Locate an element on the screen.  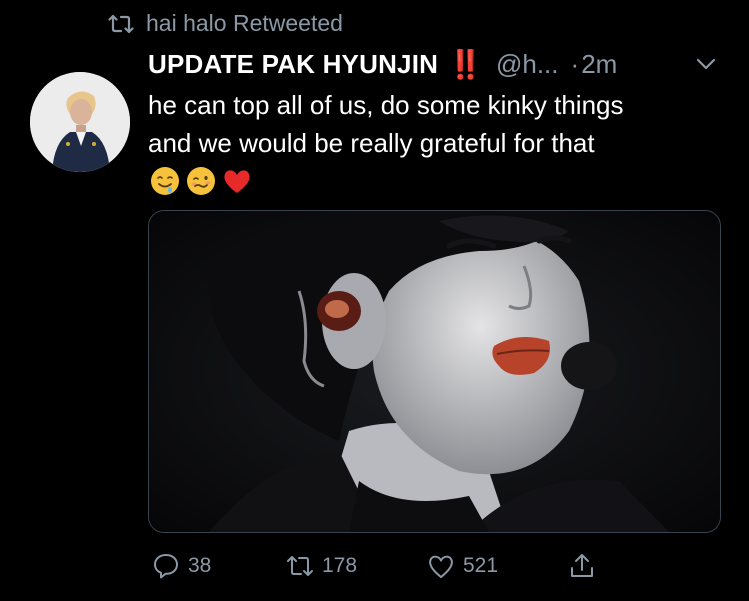
heart-icon is located at coordinates (441, 566).